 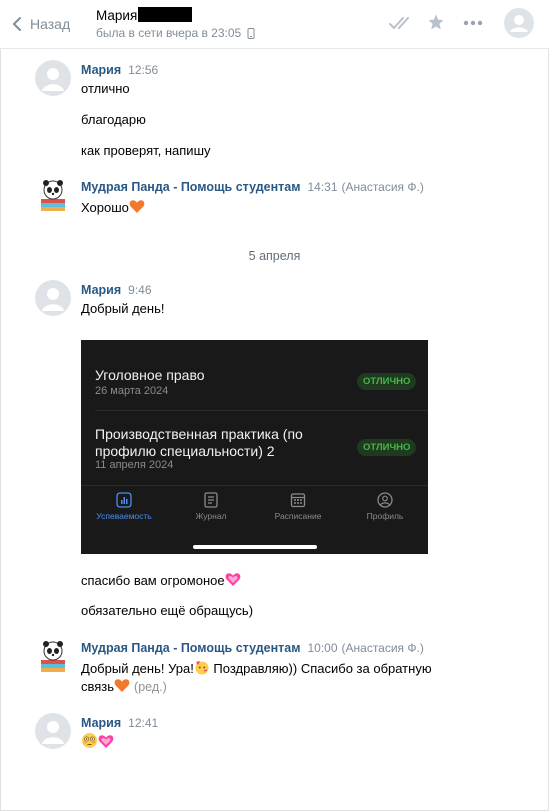 I want to click on tab-schedule: Расписание, so click(x=298, y=506).